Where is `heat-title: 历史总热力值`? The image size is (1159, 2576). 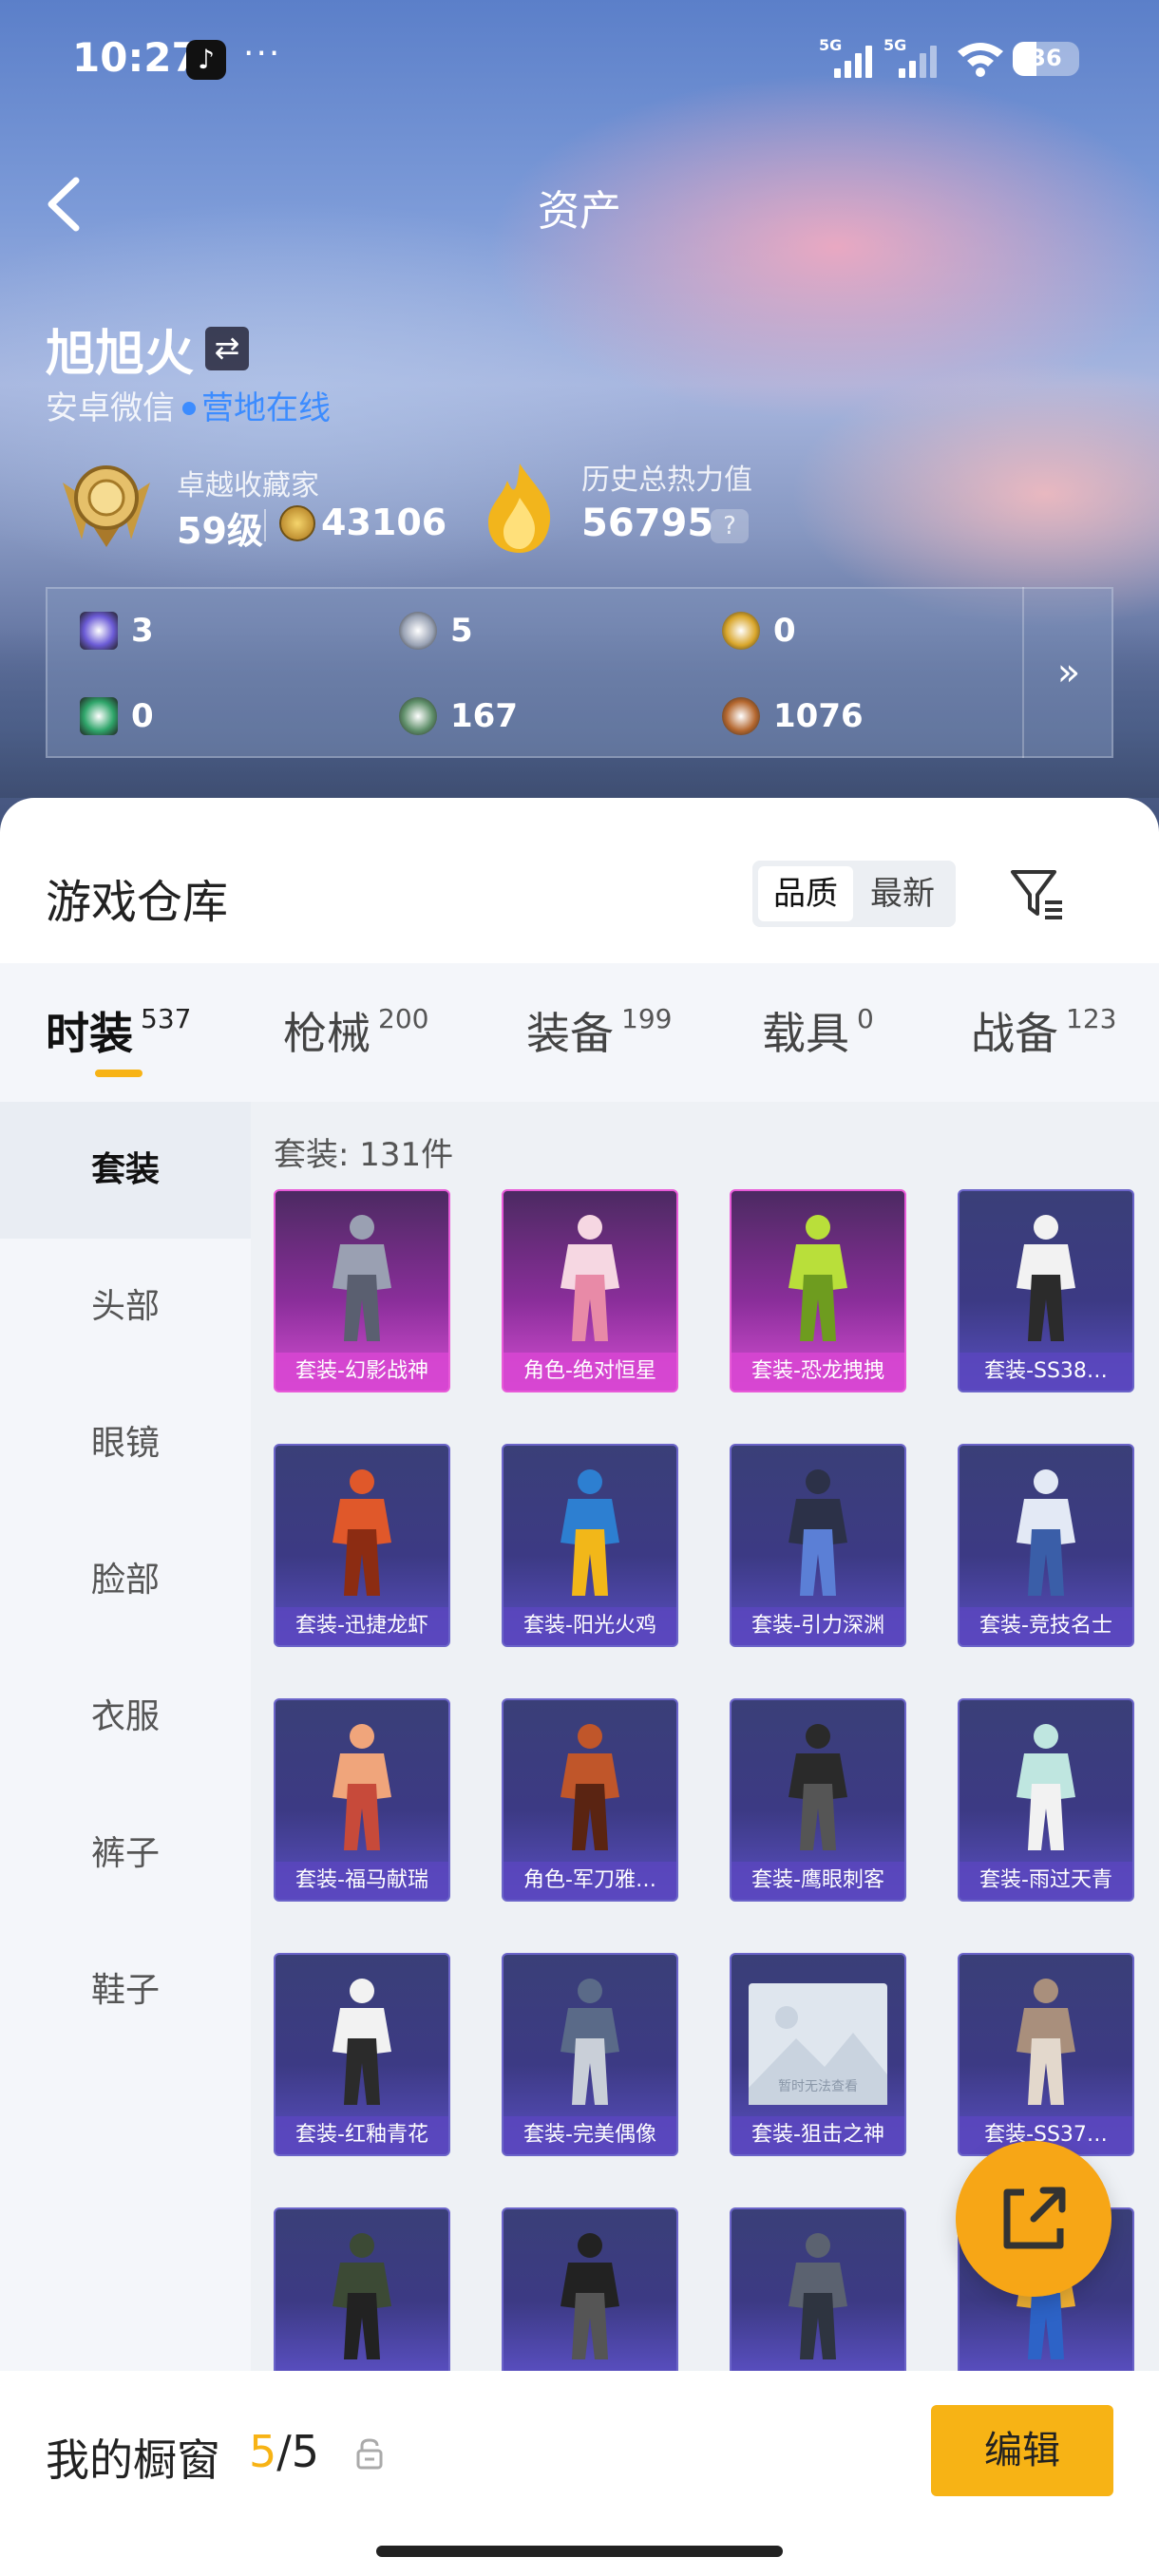
heat-title: 历史总热力值 is located at coordinates (666, 480).